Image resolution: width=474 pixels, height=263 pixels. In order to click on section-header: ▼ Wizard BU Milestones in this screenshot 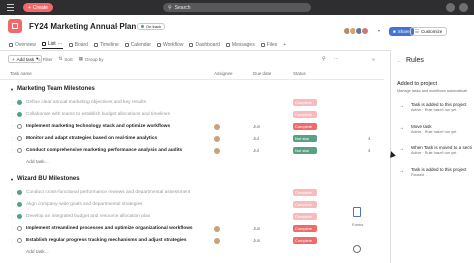, I will do `click(45, 179)`.